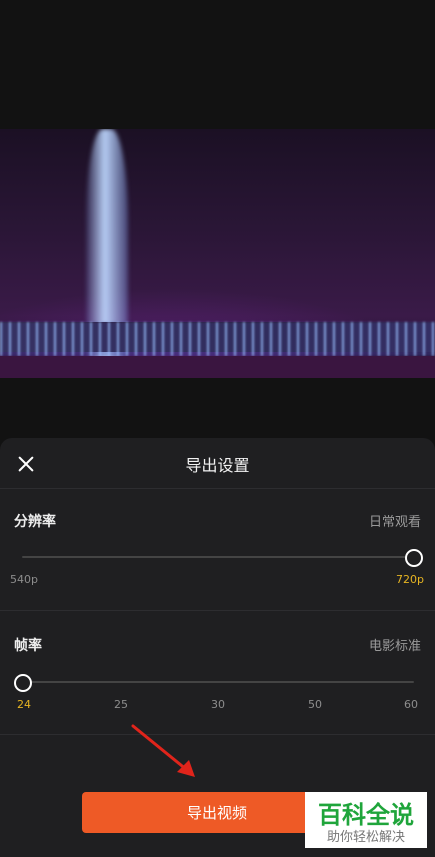  What do you see at coordinates (218, 682) in the screenshot?
I see `framerate-slider-track` at bounding box center [218, 682].